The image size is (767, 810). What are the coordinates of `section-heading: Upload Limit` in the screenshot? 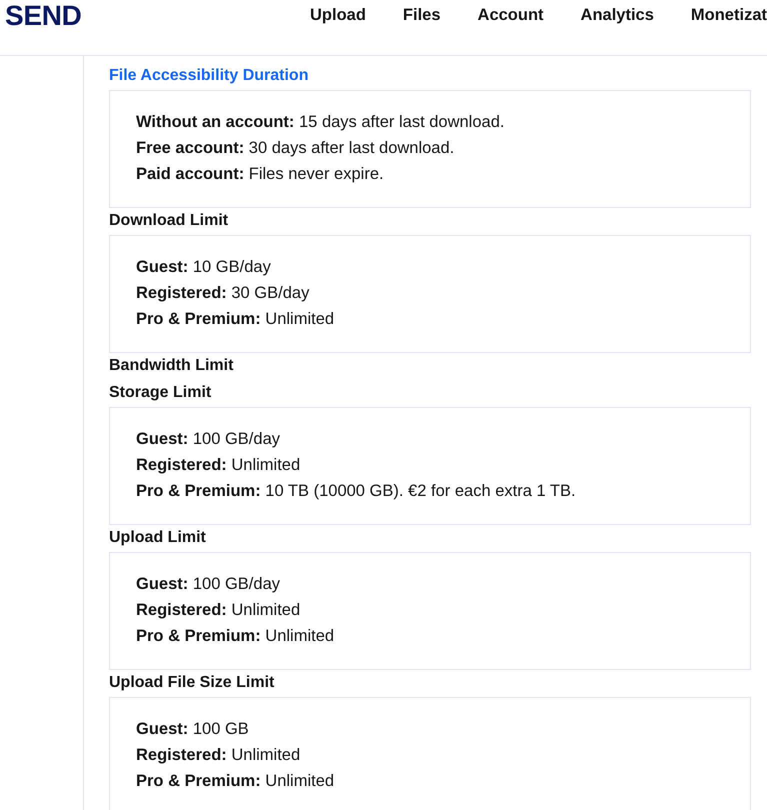 It's located at (158, 538).